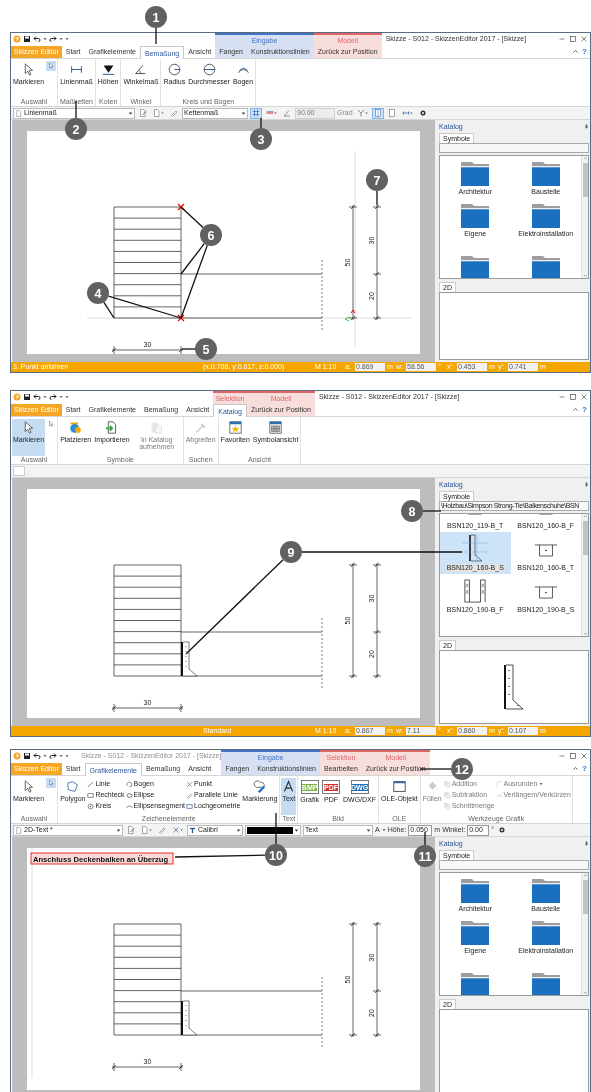 The image size is (591, 1092). I want to click on axis-marker-icon, so click(350, 315).